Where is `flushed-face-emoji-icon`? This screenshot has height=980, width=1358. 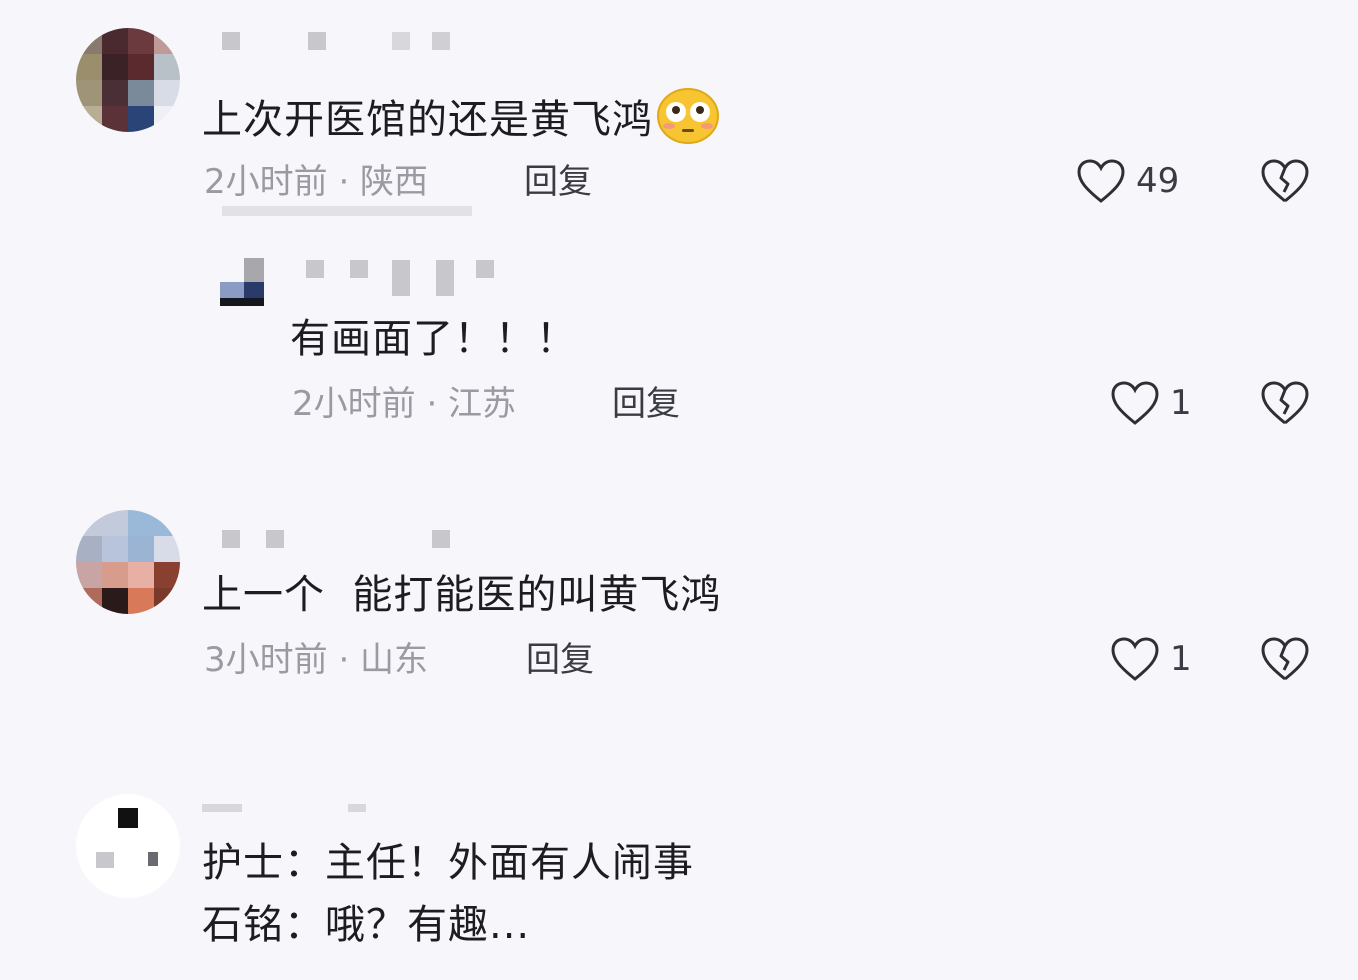 flushed-face-emoji-icon is located at coordinates (688, 122).